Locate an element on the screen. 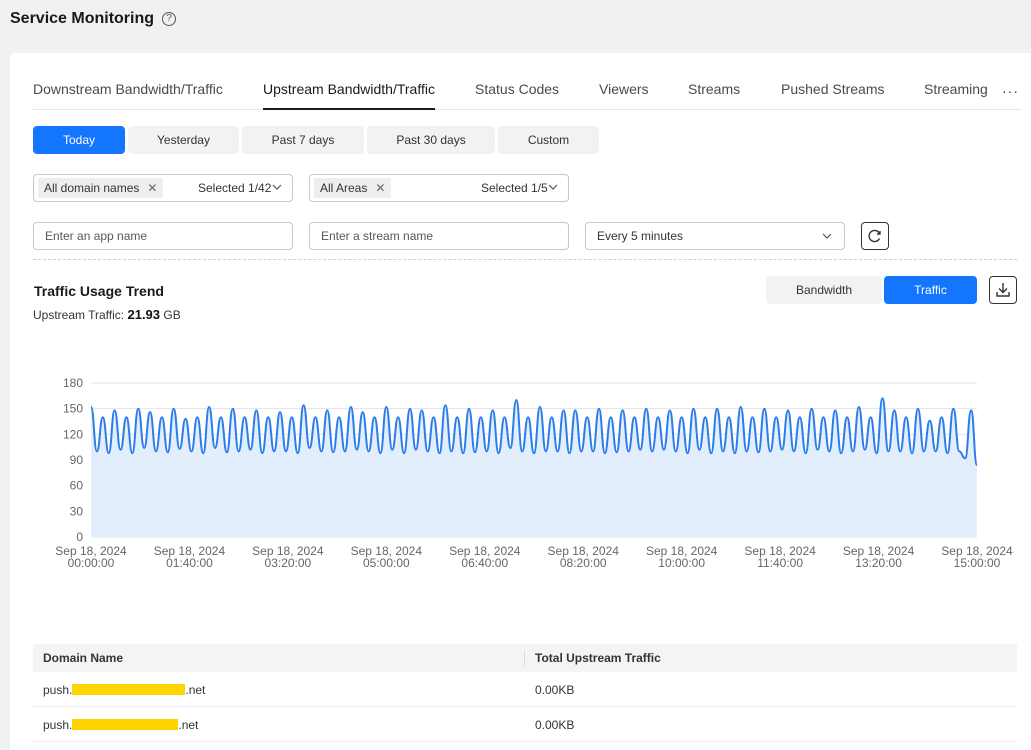  y-tick-label: 60 is located at coordinates (77, 486).